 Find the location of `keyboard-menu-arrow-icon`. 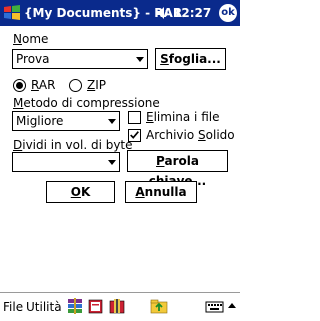

keyboard-menu-arrow-icon is located at coordinates (232, 305).